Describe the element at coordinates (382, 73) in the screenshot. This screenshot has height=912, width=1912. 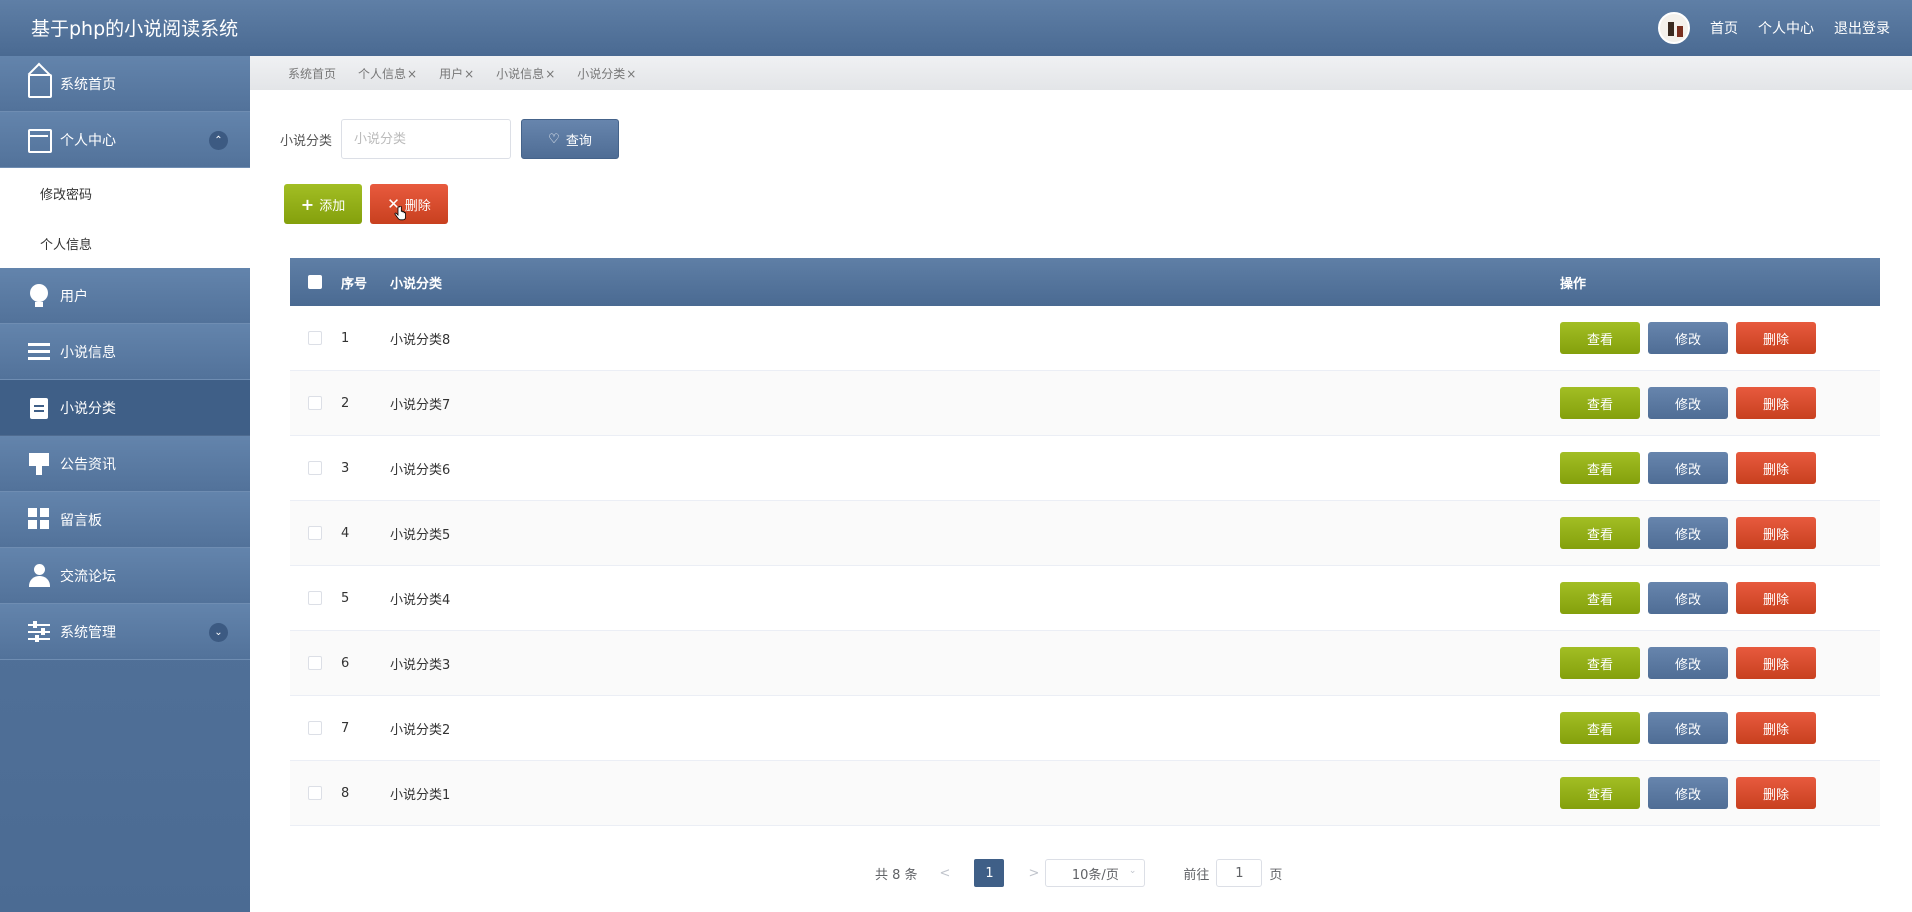
I see `tab-label: 个人信息` at that location.